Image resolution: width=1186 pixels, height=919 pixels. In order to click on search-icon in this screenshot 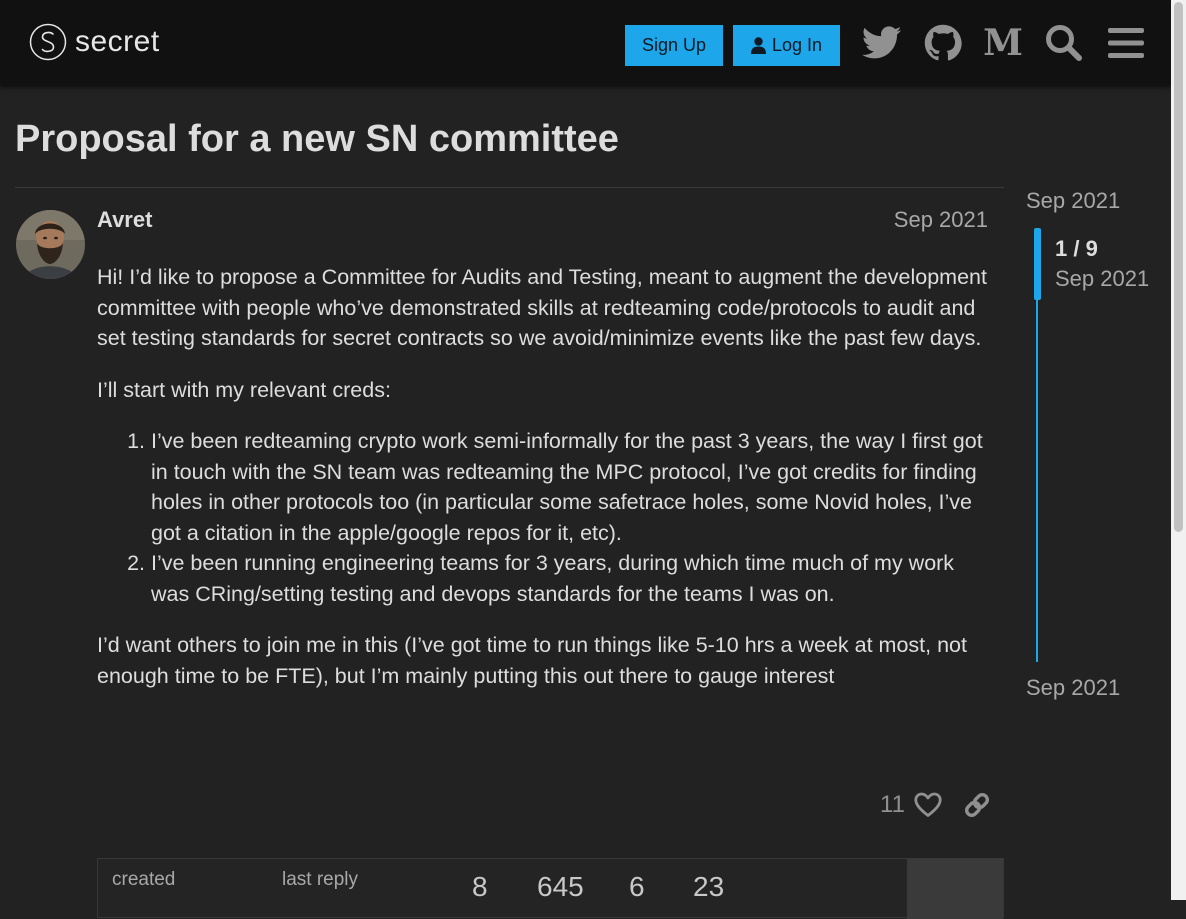, I will do `click(1064, 43)`.